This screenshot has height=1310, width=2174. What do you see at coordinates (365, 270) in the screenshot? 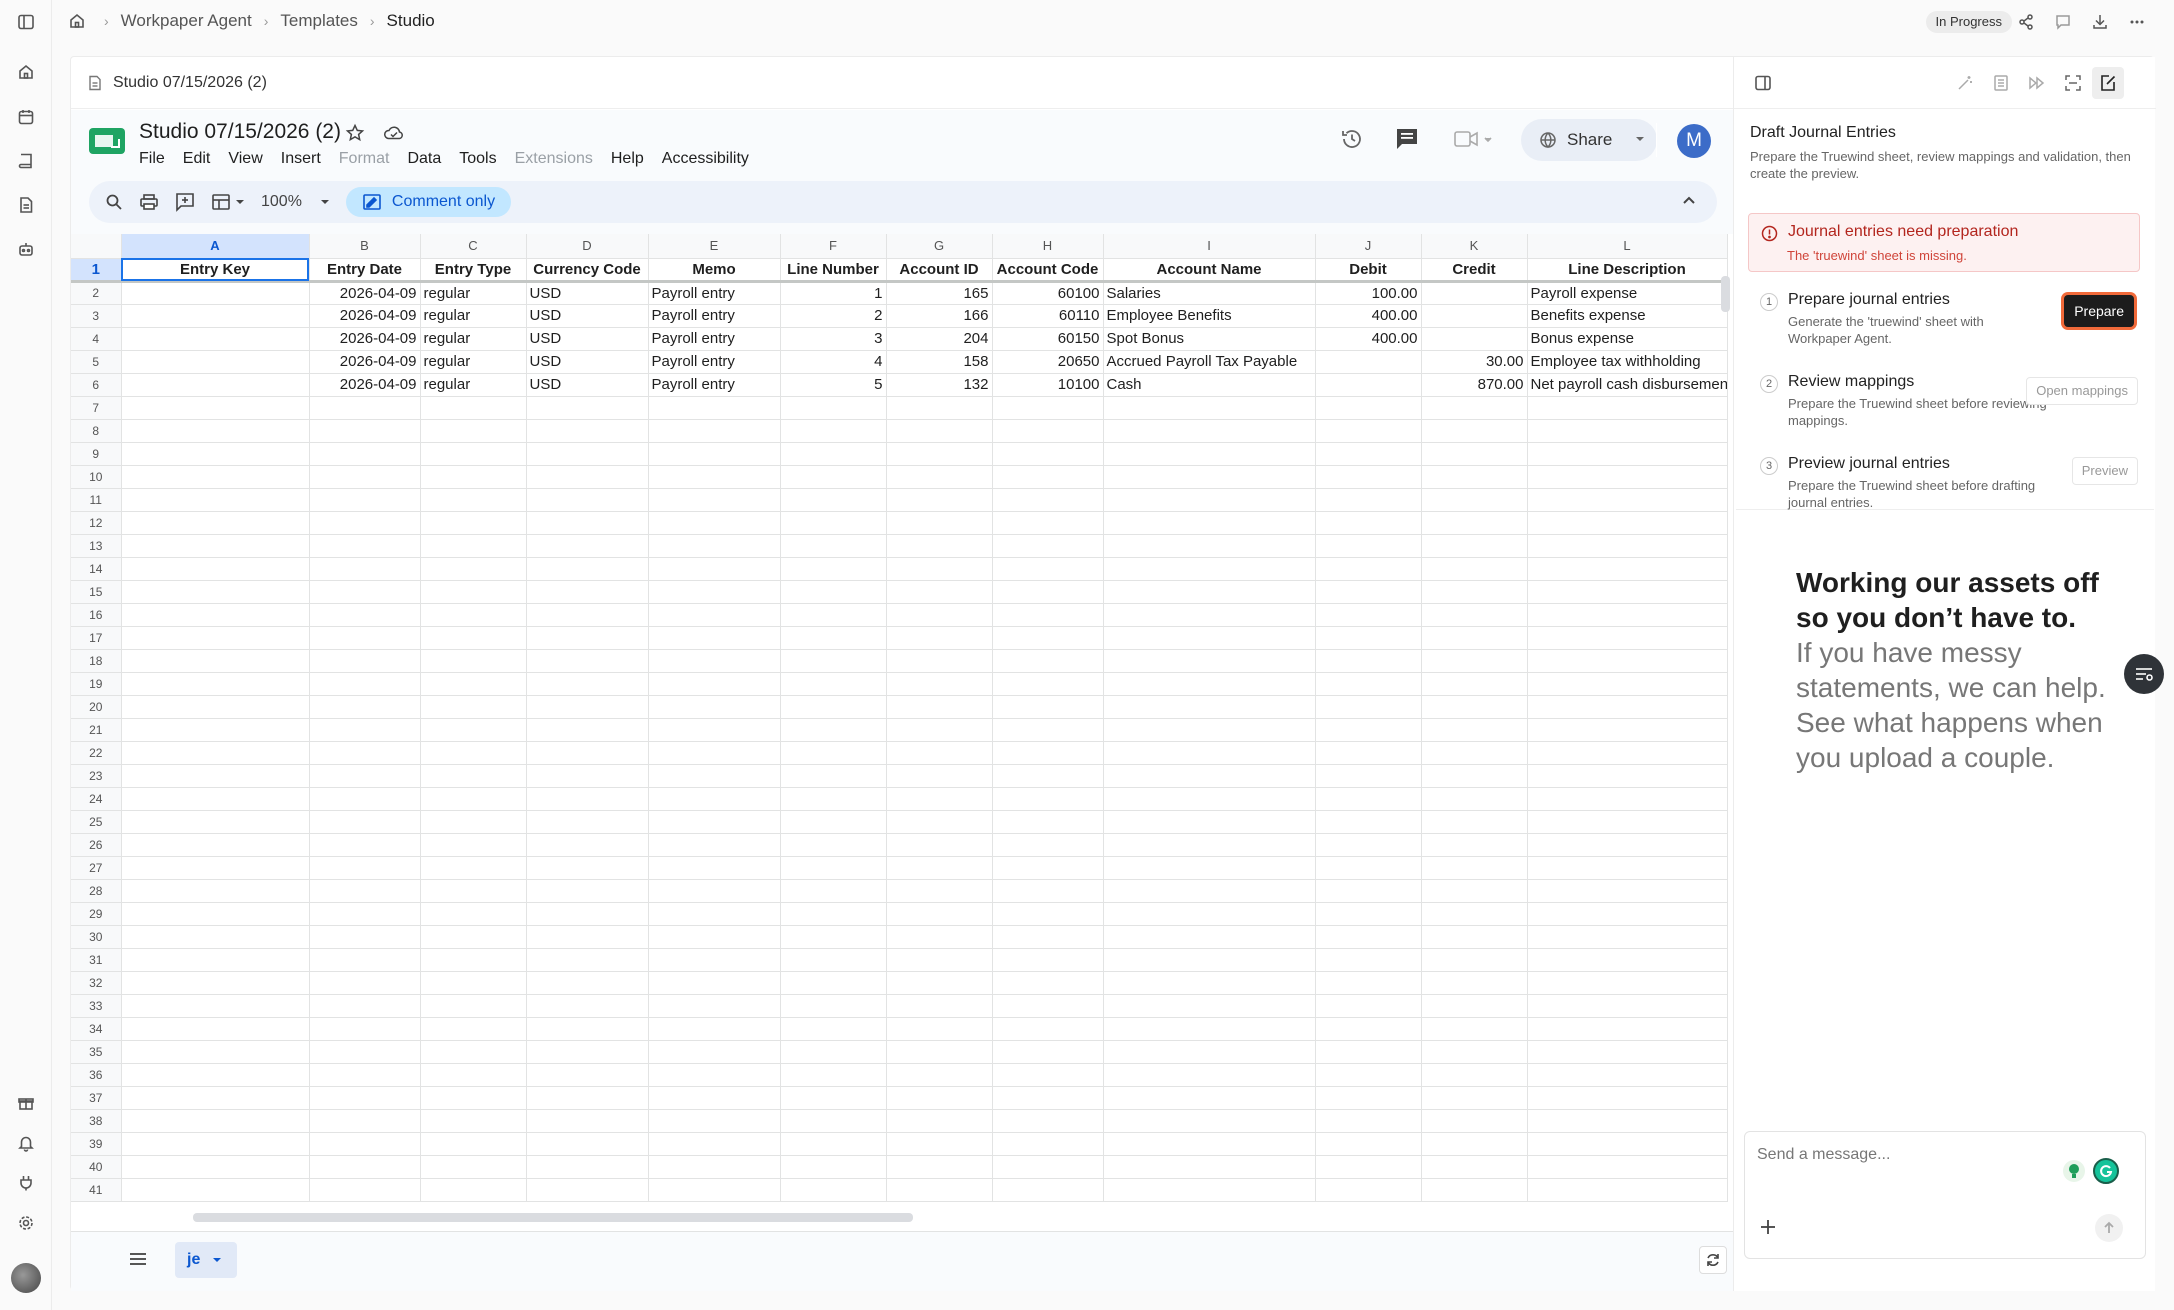
I see `column-title-cell: Entry Date` at bounding box center [365, 270].